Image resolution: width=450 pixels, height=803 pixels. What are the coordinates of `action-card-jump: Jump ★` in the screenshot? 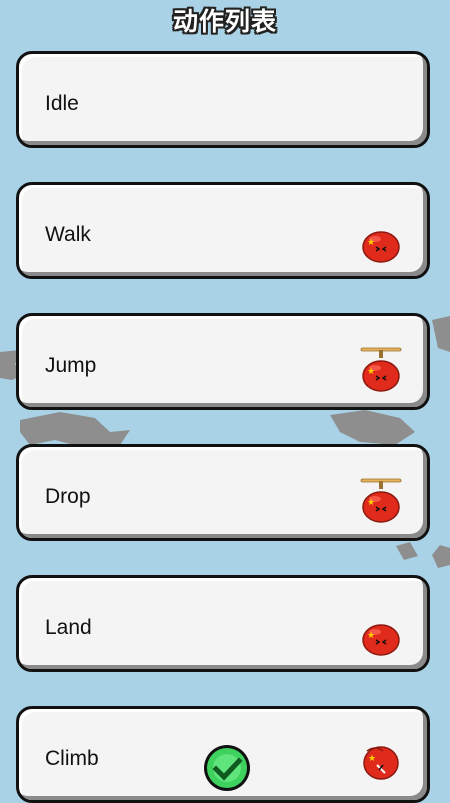 It's located at (223, 361).